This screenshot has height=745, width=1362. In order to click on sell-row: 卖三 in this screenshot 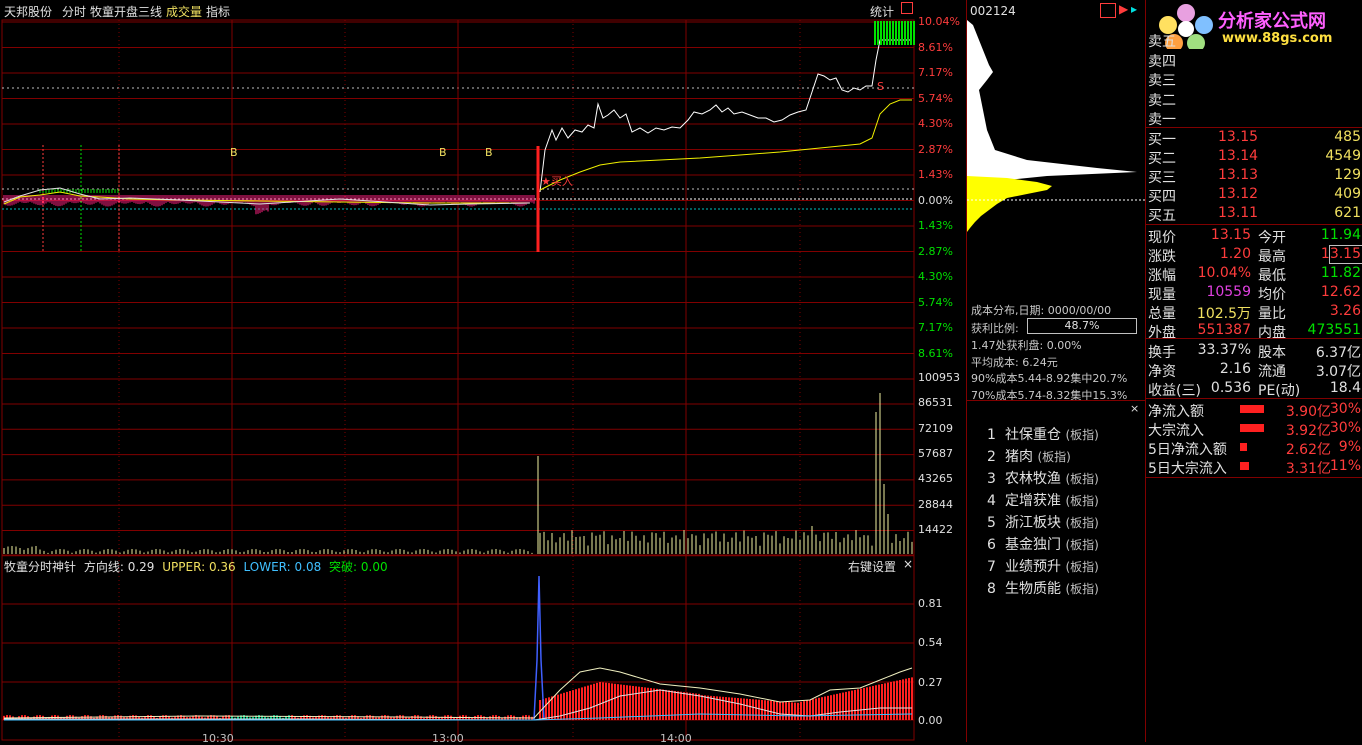, I will do `click(1254, 79)`.